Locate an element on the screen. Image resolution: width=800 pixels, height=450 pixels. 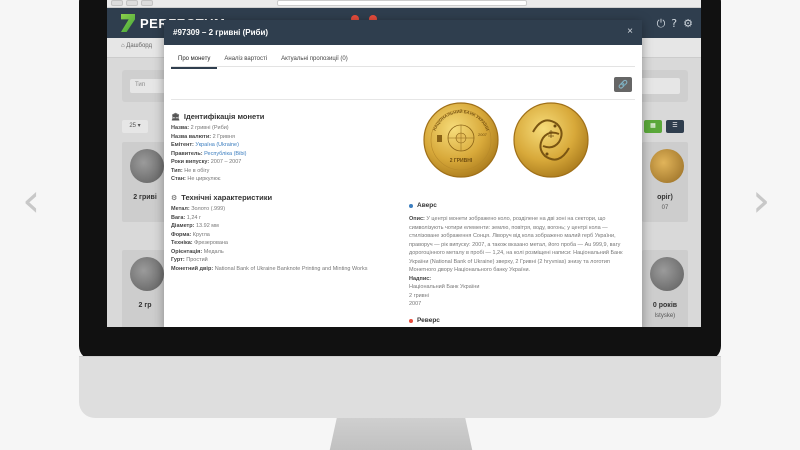
identification-row: Роки випуску: 2007 – 2007 is located at coordinates (206, 162).